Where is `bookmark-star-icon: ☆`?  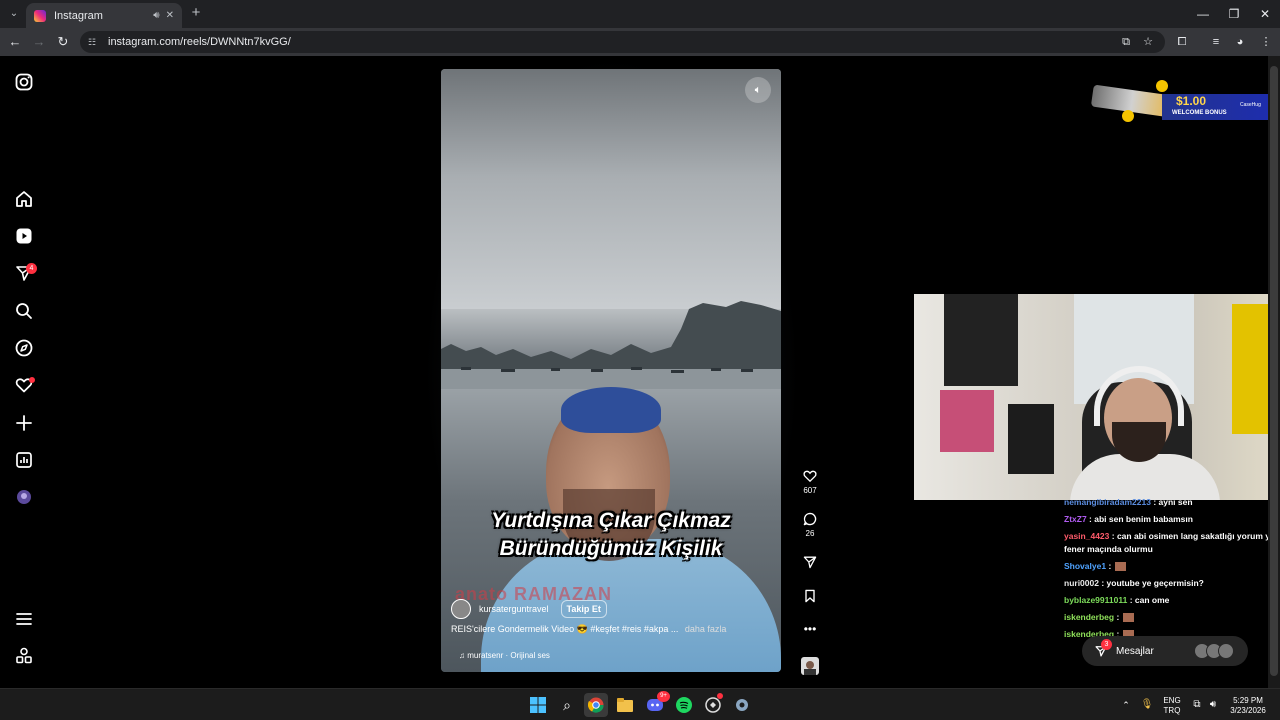
bookmark-star-icon: ☆ is located at coordinates (1148, 42).